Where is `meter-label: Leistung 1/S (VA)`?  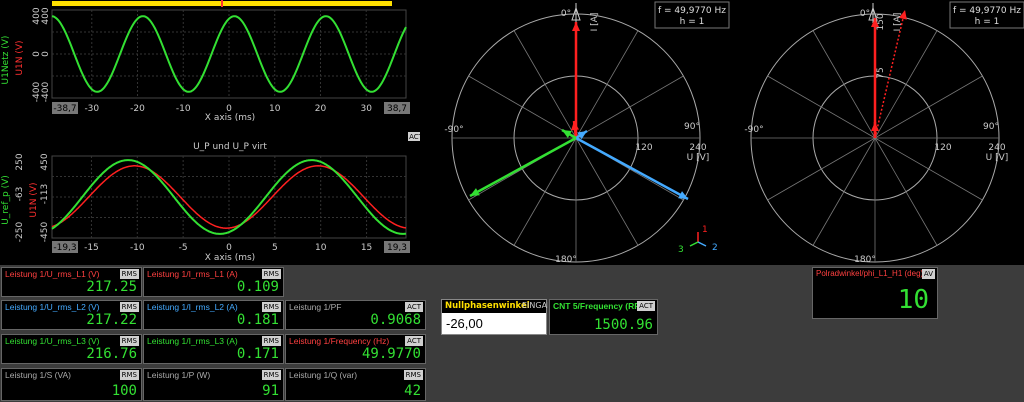 meter-label: Leistung 1/S (VA) is located at coordinates (38, 375).